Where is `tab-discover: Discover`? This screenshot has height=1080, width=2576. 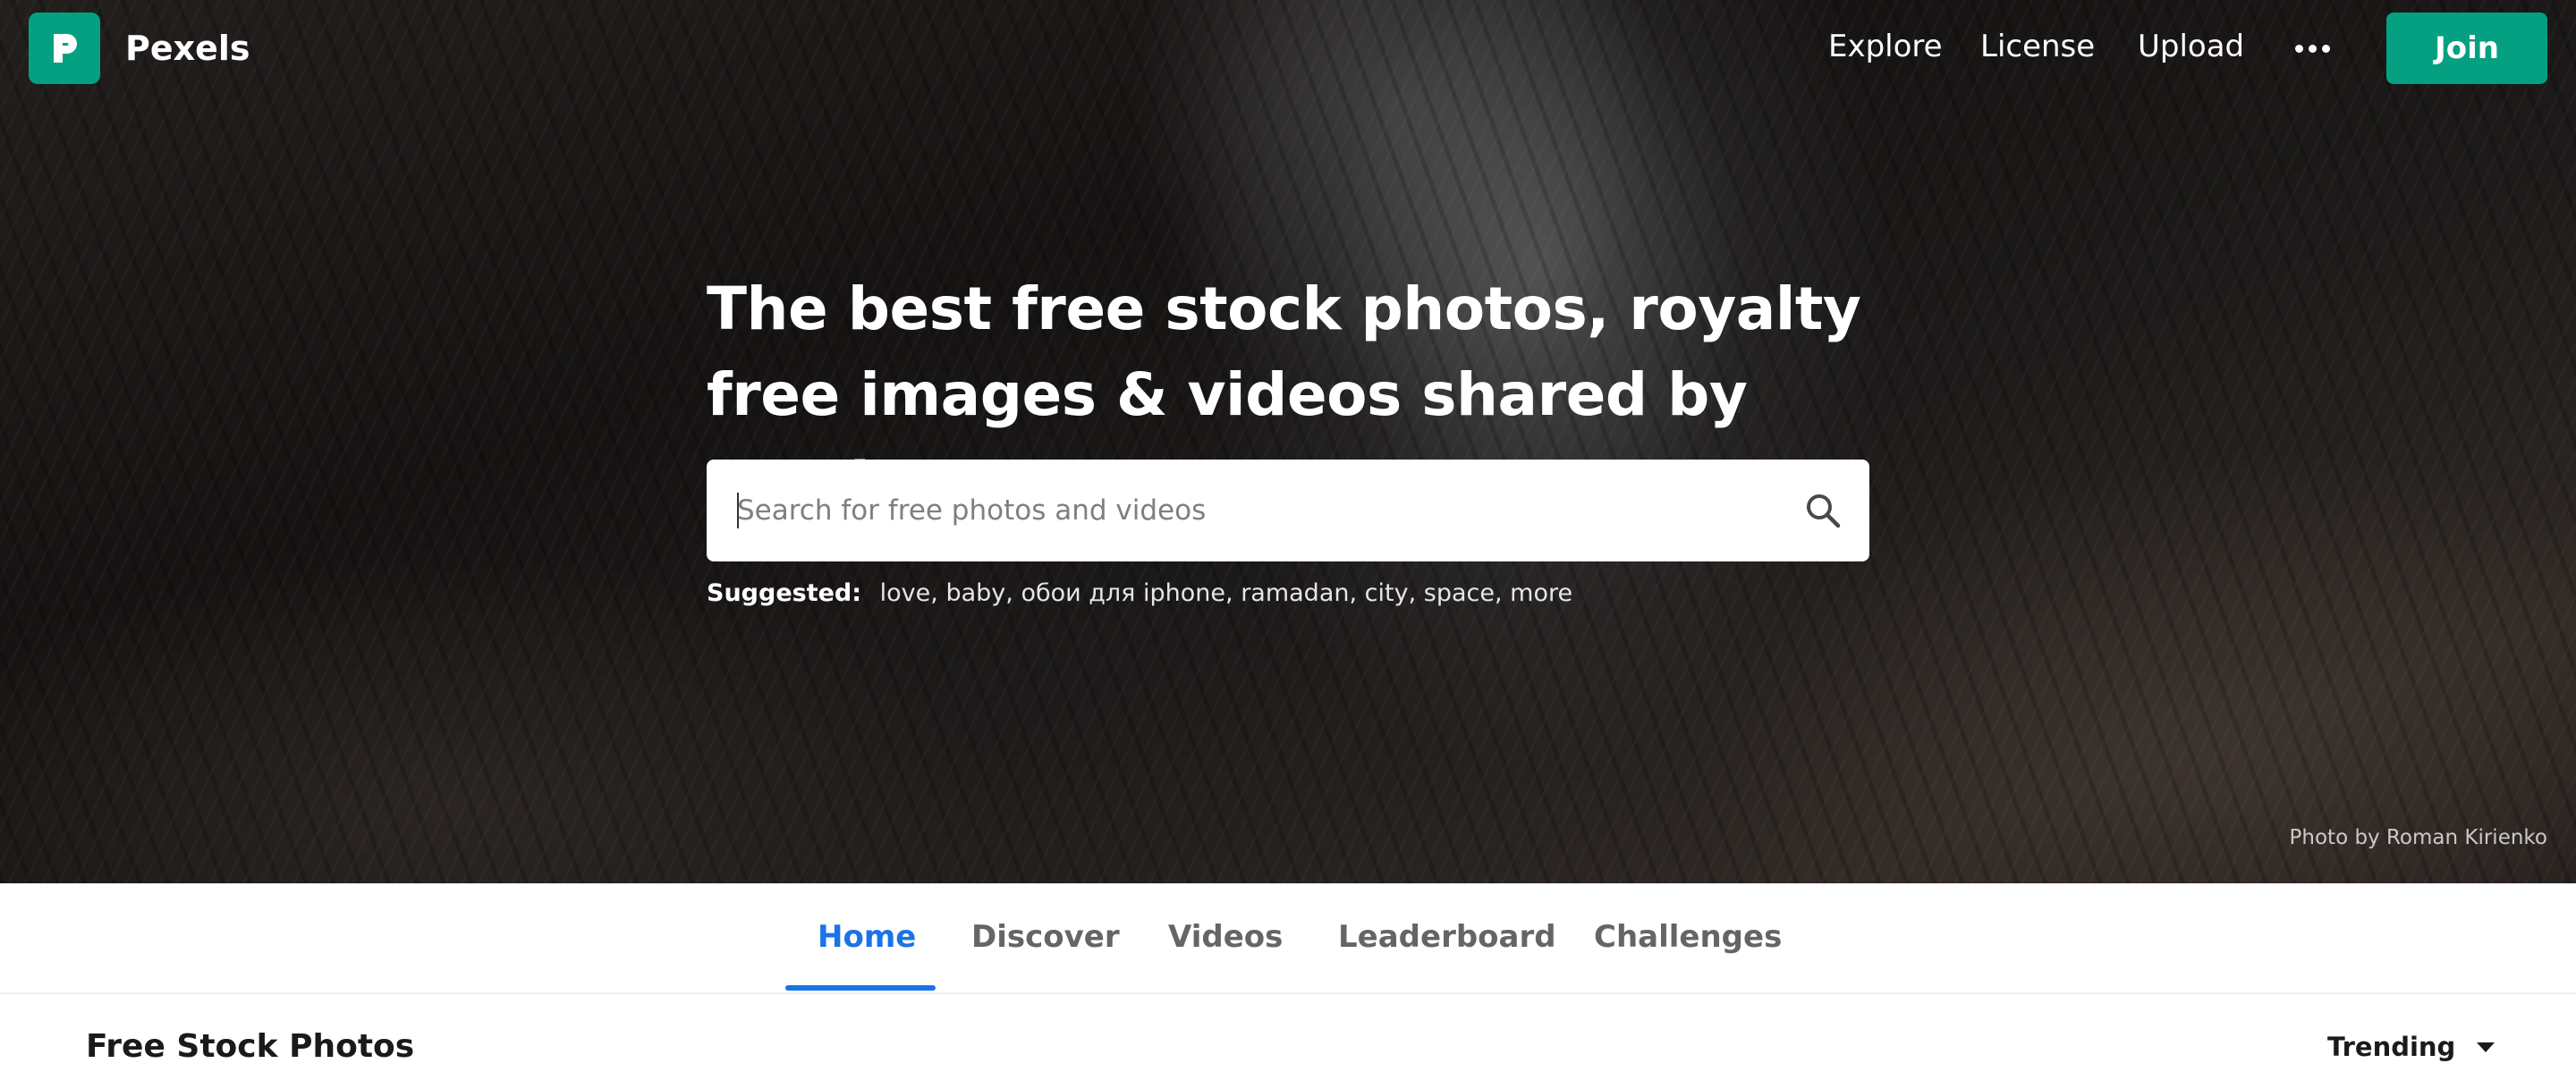
tab-discover: Discover is located at coordinates (1045, 937).